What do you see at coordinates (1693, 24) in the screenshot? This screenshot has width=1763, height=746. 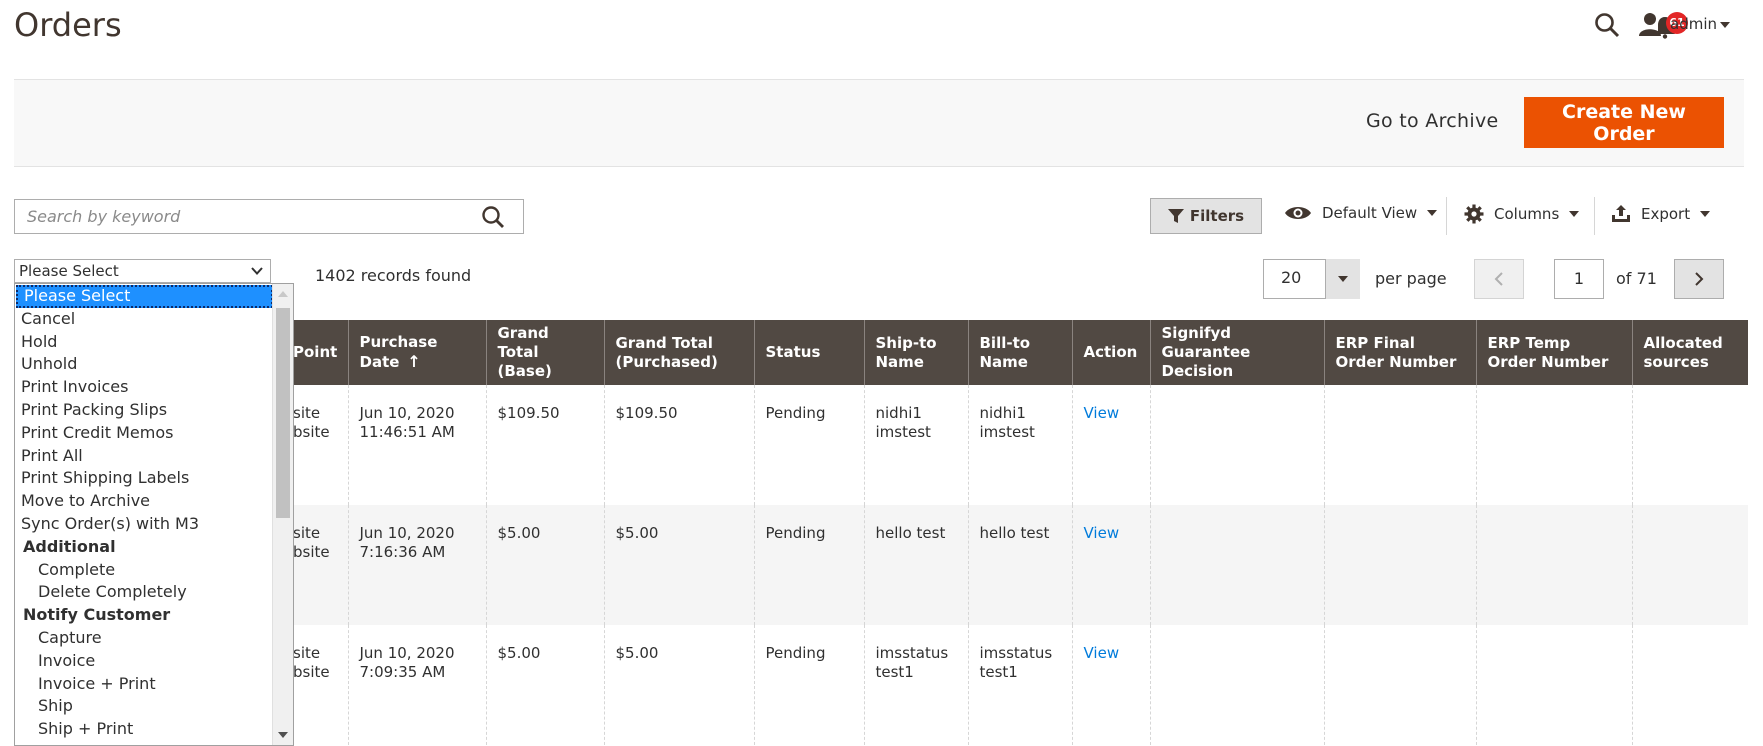 I see `user-name: admin` at bounding box center [1693, 24].